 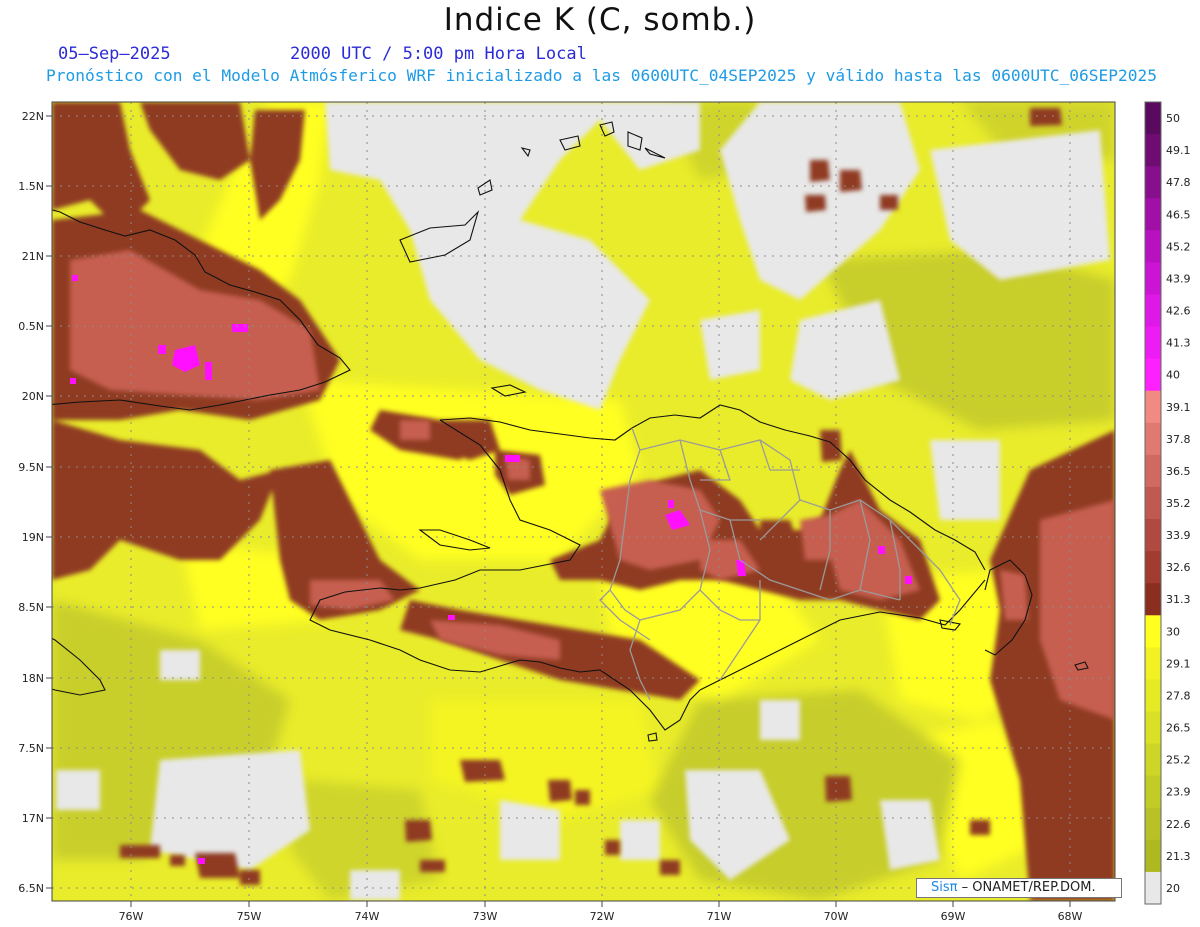 I want to click on credit-box: Sisπ – ONAMET/REP.DOM., so click(x=1019, y=888).